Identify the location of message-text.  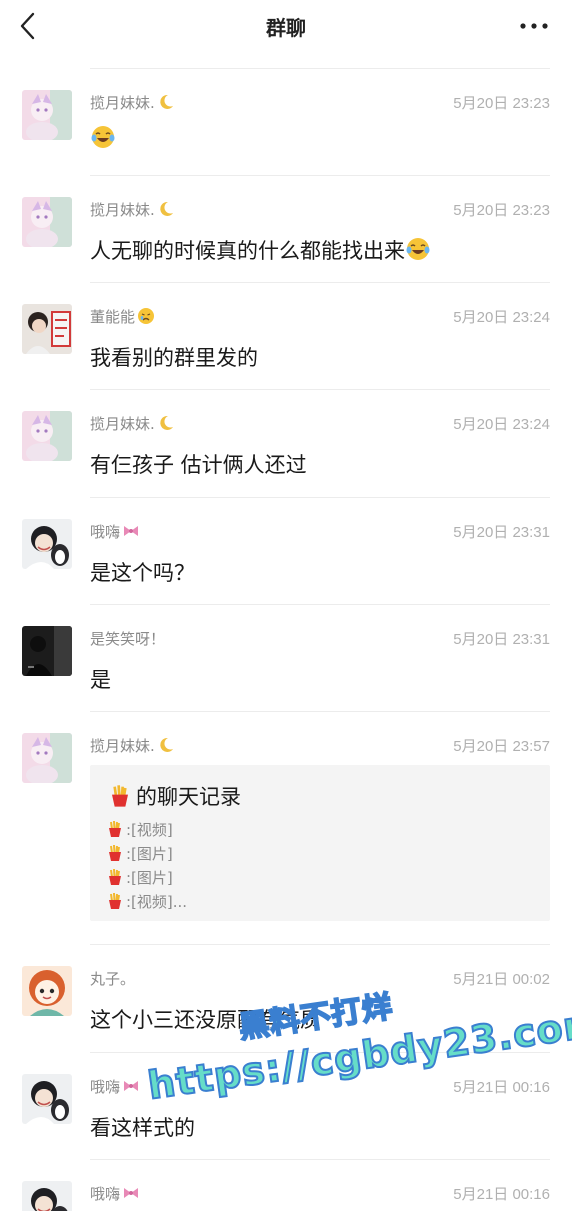
(103, 137).